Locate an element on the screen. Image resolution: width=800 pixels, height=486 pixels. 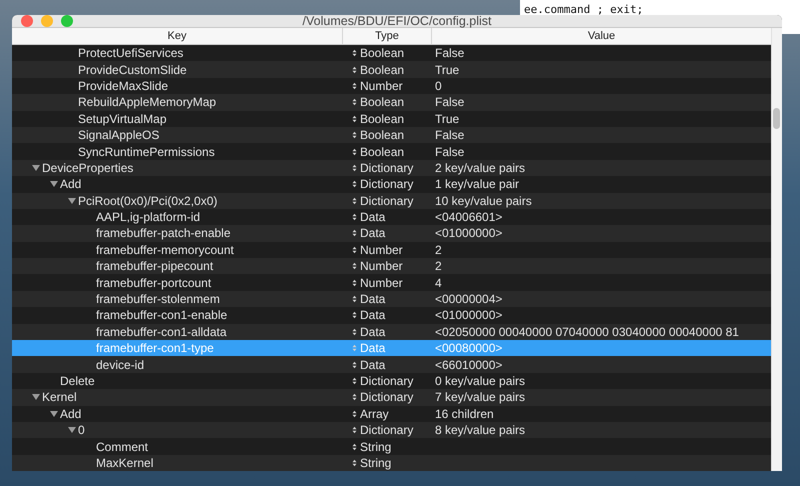
value-text: 0 is located at coordinates (438, 85).